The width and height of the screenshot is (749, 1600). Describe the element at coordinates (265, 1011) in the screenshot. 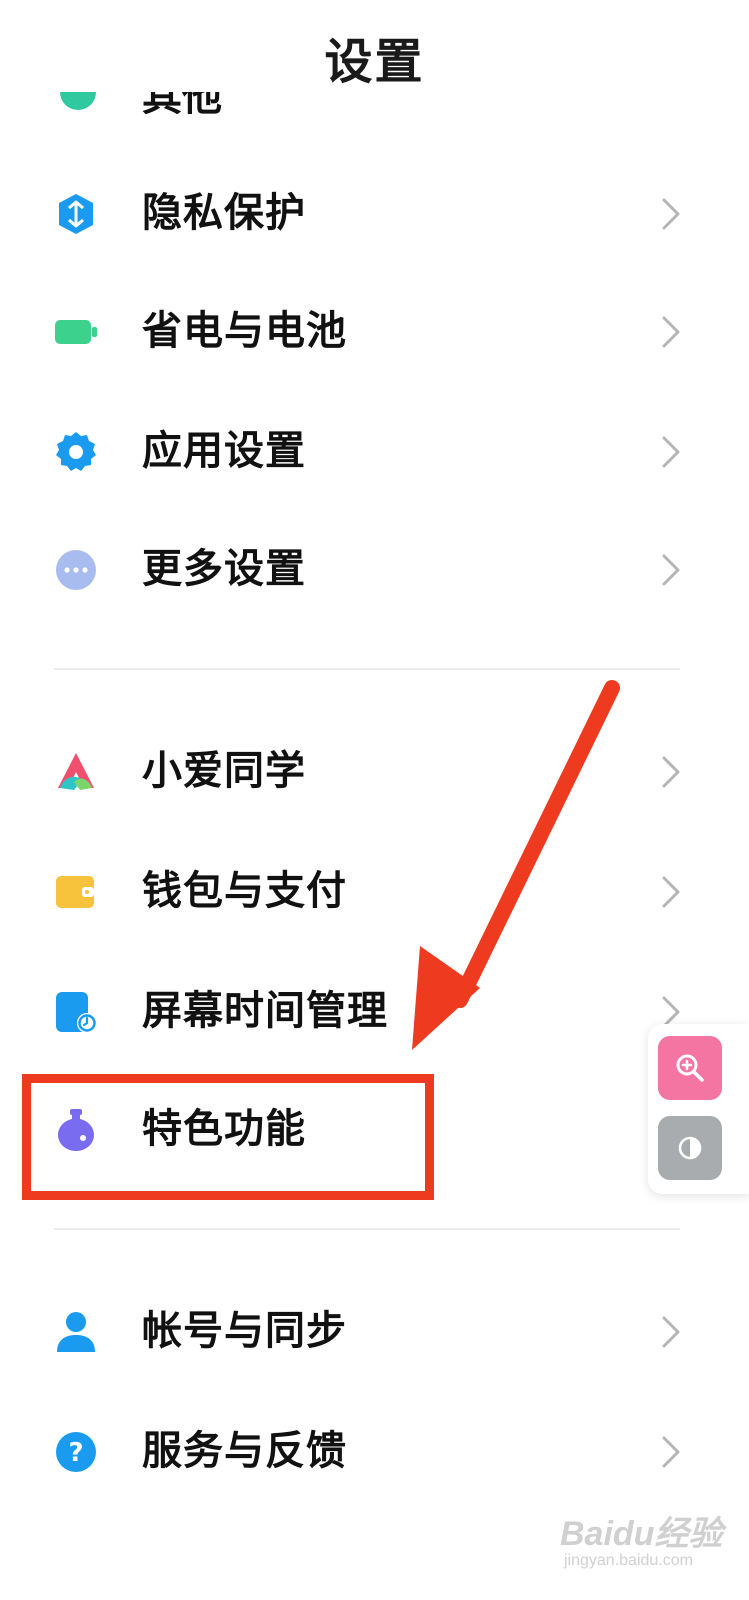

I see `settings-item-label: 屏幕时间管理` at that location.